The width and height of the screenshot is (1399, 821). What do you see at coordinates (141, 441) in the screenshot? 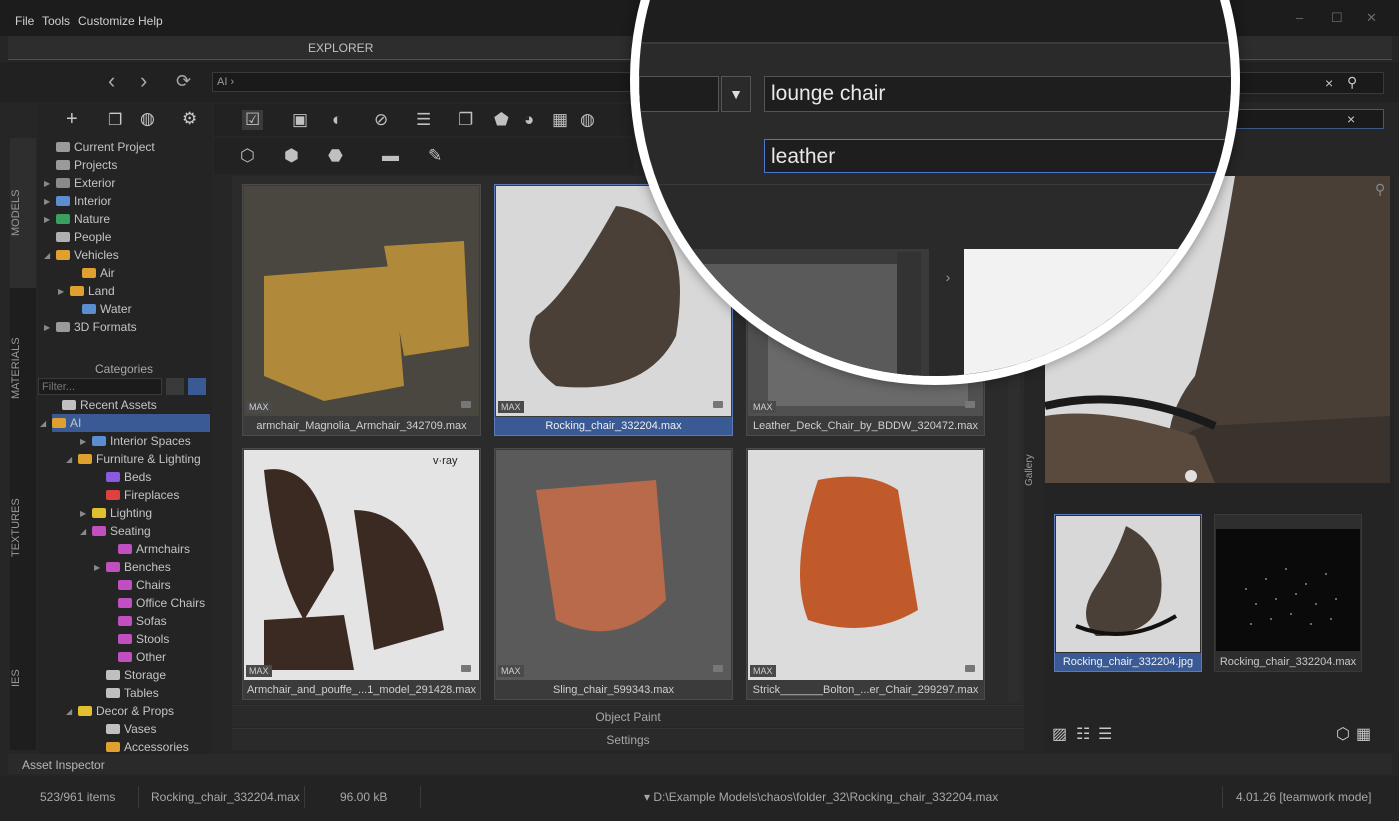
I see `category-item: Interior Spaces` at bounding box center [141, 441].